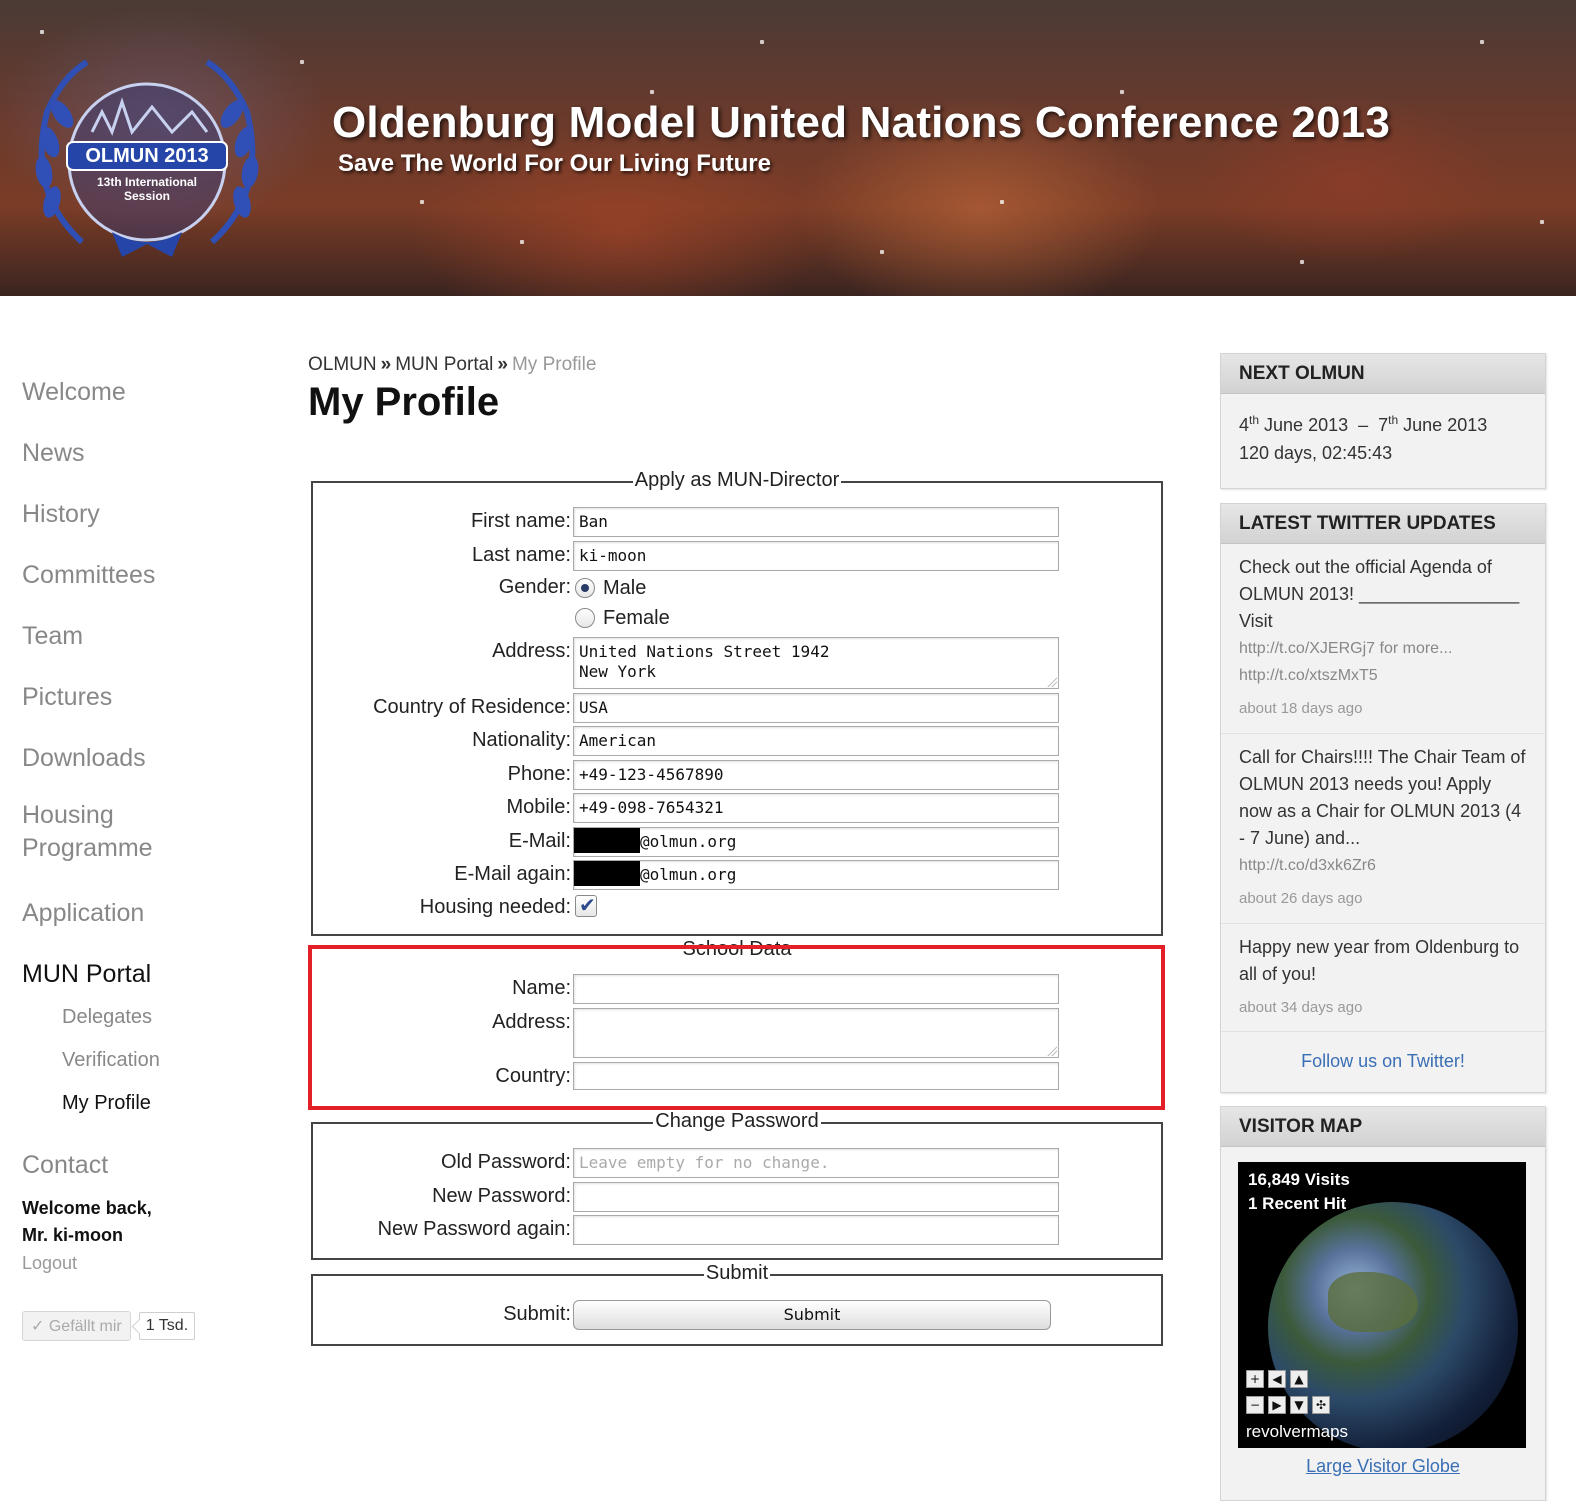 Image resolution: width=1576 pixels, height=1501 pixels. I want to click on rotate-left-icon: ◀, so click(1277, 1379).